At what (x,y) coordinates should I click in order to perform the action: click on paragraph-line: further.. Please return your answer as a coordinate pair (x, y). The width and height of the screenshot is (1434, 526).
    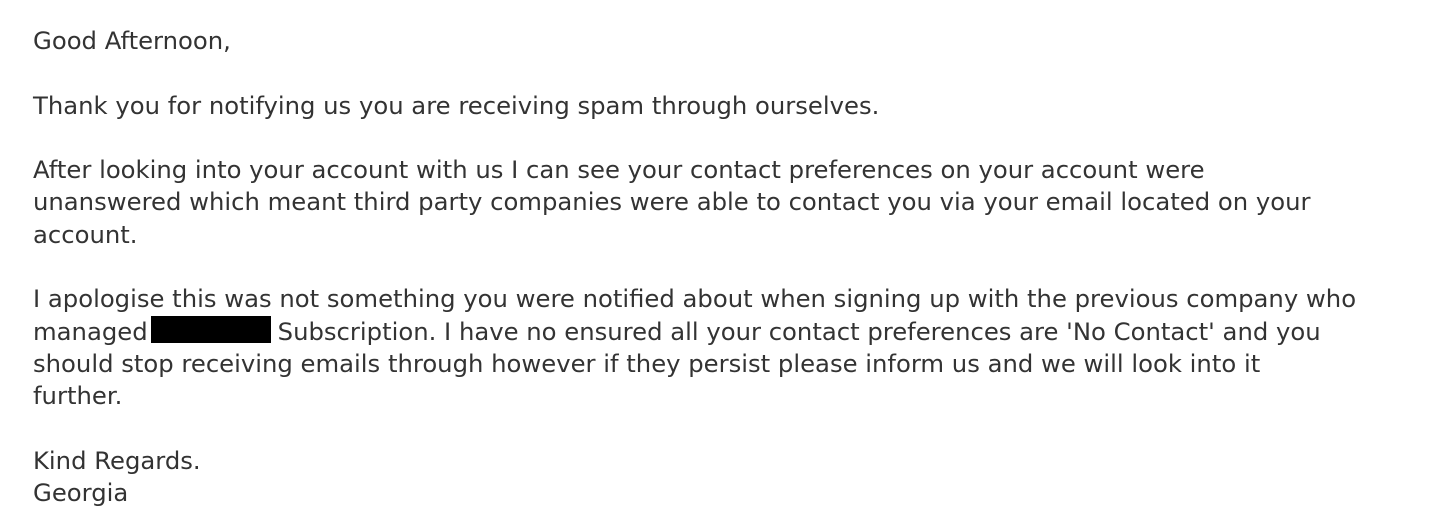
    Looking at the image, I should click on (78, 396).